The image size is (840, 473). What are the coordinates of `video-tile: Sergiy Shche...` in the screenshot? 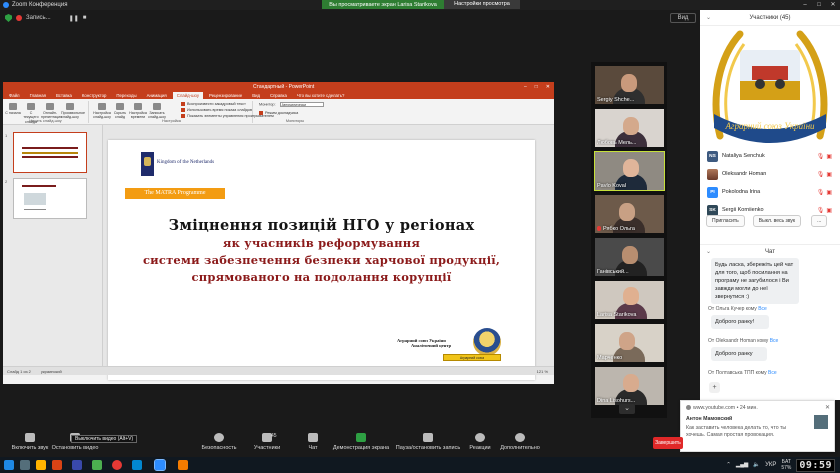 It's located at (629, 85).